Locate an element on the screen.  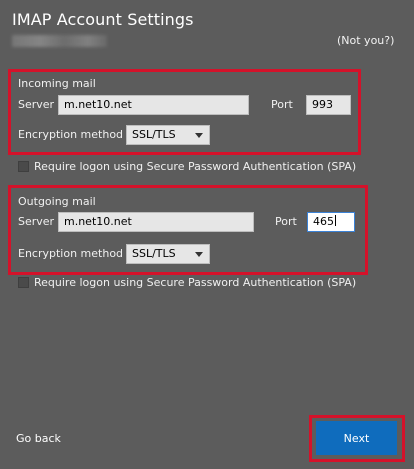
redacted-account-email is located at coordinates (59, 41).